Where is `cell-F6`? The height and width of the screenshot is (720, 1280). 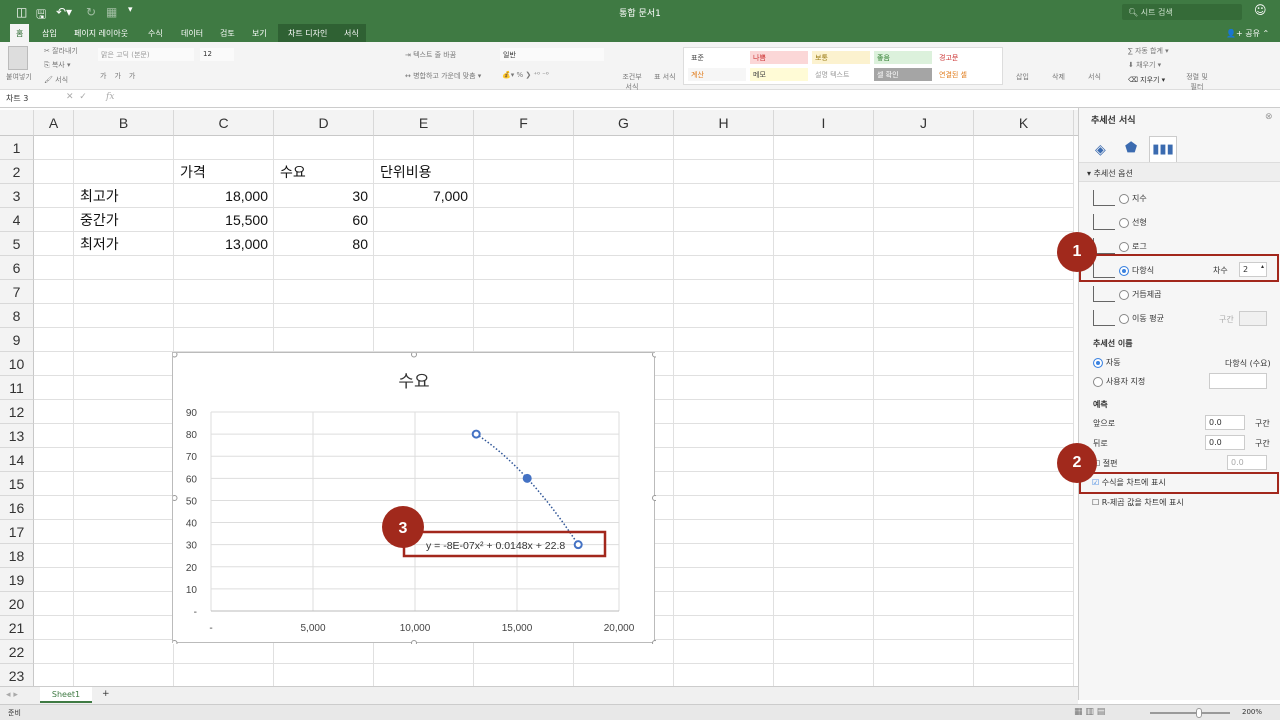 cell-F6 is located at coordinates (524, 268).